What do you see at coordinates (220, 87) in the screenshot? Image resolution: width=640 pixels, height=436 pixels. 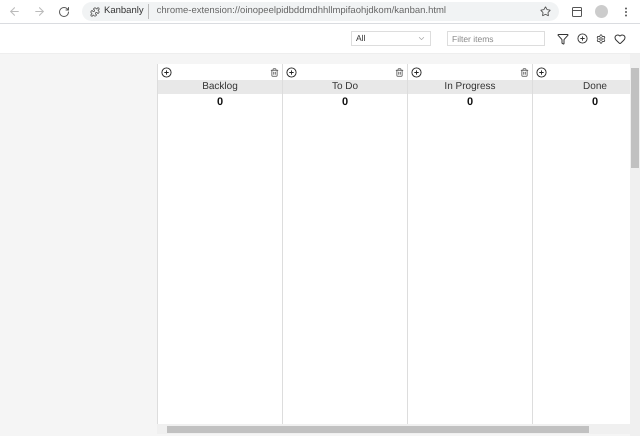 I see `column-title: Backlog` at bounding box center [220, 87].